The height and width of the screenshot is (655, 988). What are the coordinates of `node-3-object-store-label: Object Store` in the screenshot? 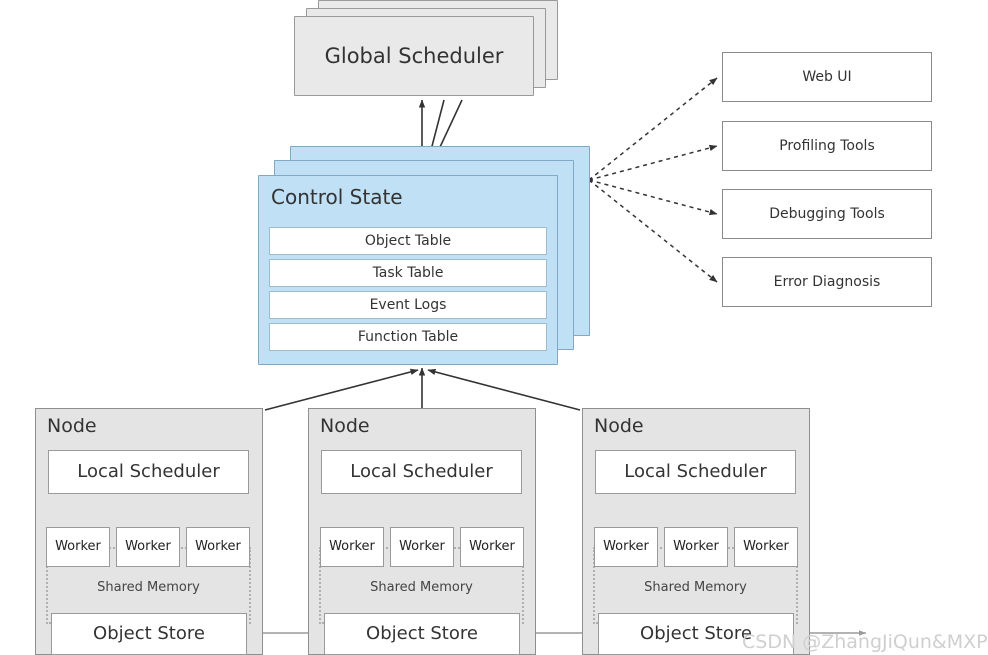 It's located at (696, 633).